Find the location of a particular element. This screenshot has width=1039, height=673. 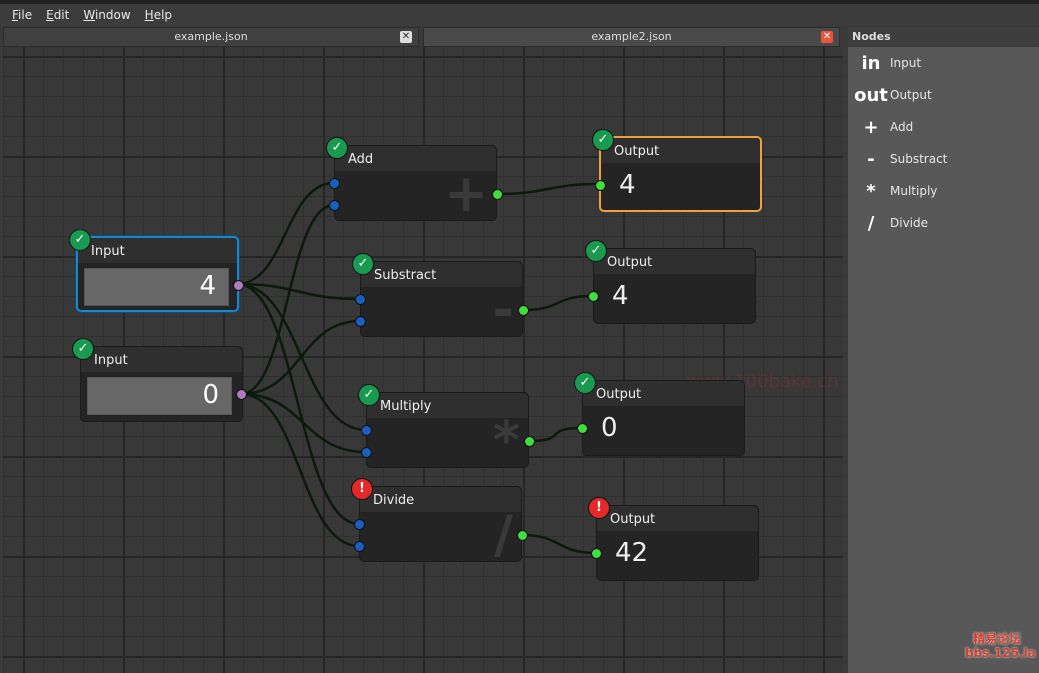

node-output: Output ✓ 0 is located at coordinates (659, 414).